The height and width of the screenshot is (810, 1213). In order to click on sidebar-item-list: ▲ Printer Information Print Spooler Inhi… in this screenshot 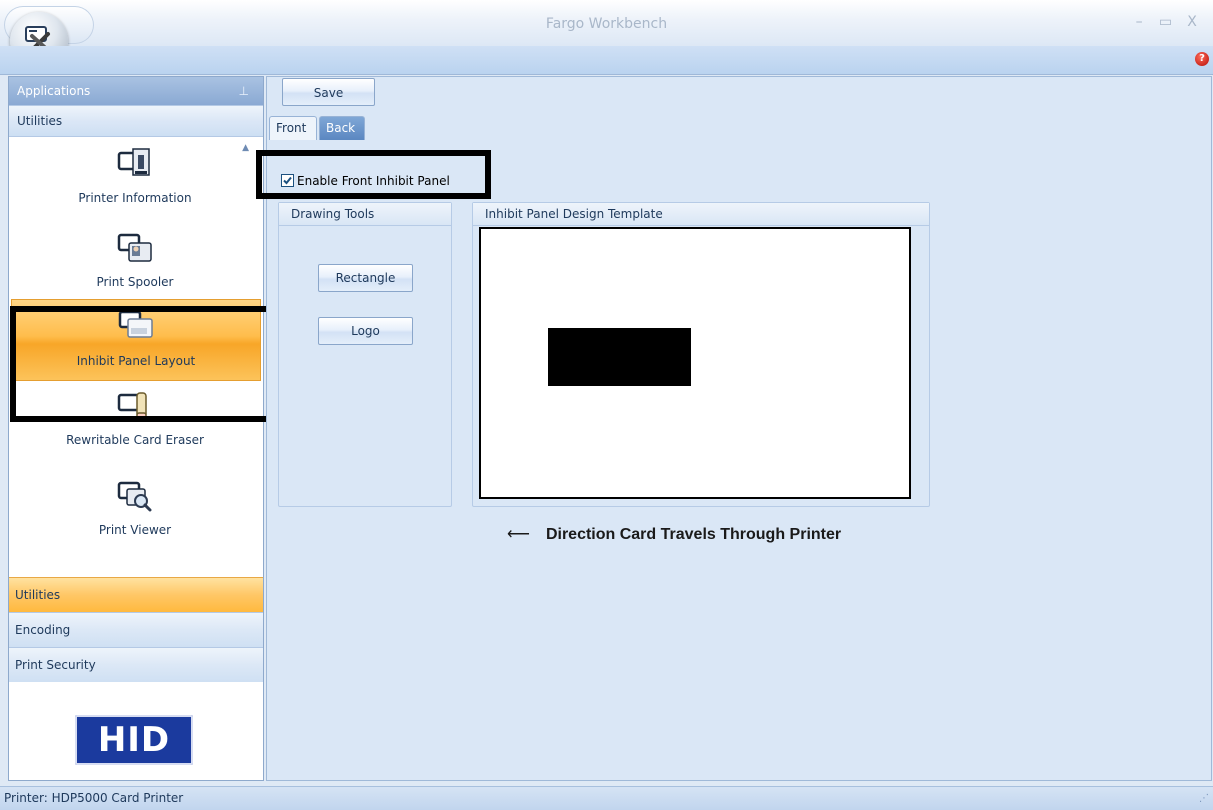, I will do `click(136, 357)`.